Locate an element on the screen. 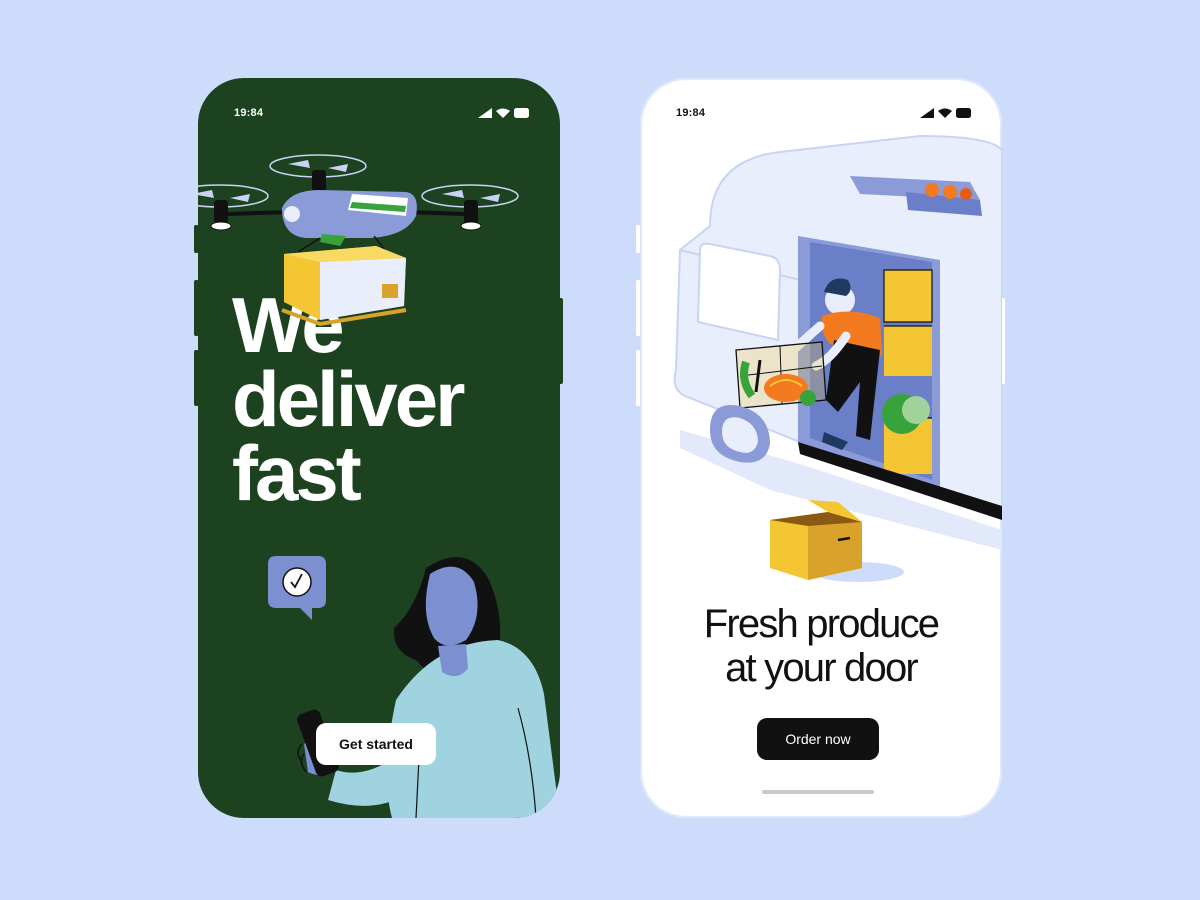 This screenshot has width=1200, height=900. delivery-van-illustration is located at coordinates (837, 342).